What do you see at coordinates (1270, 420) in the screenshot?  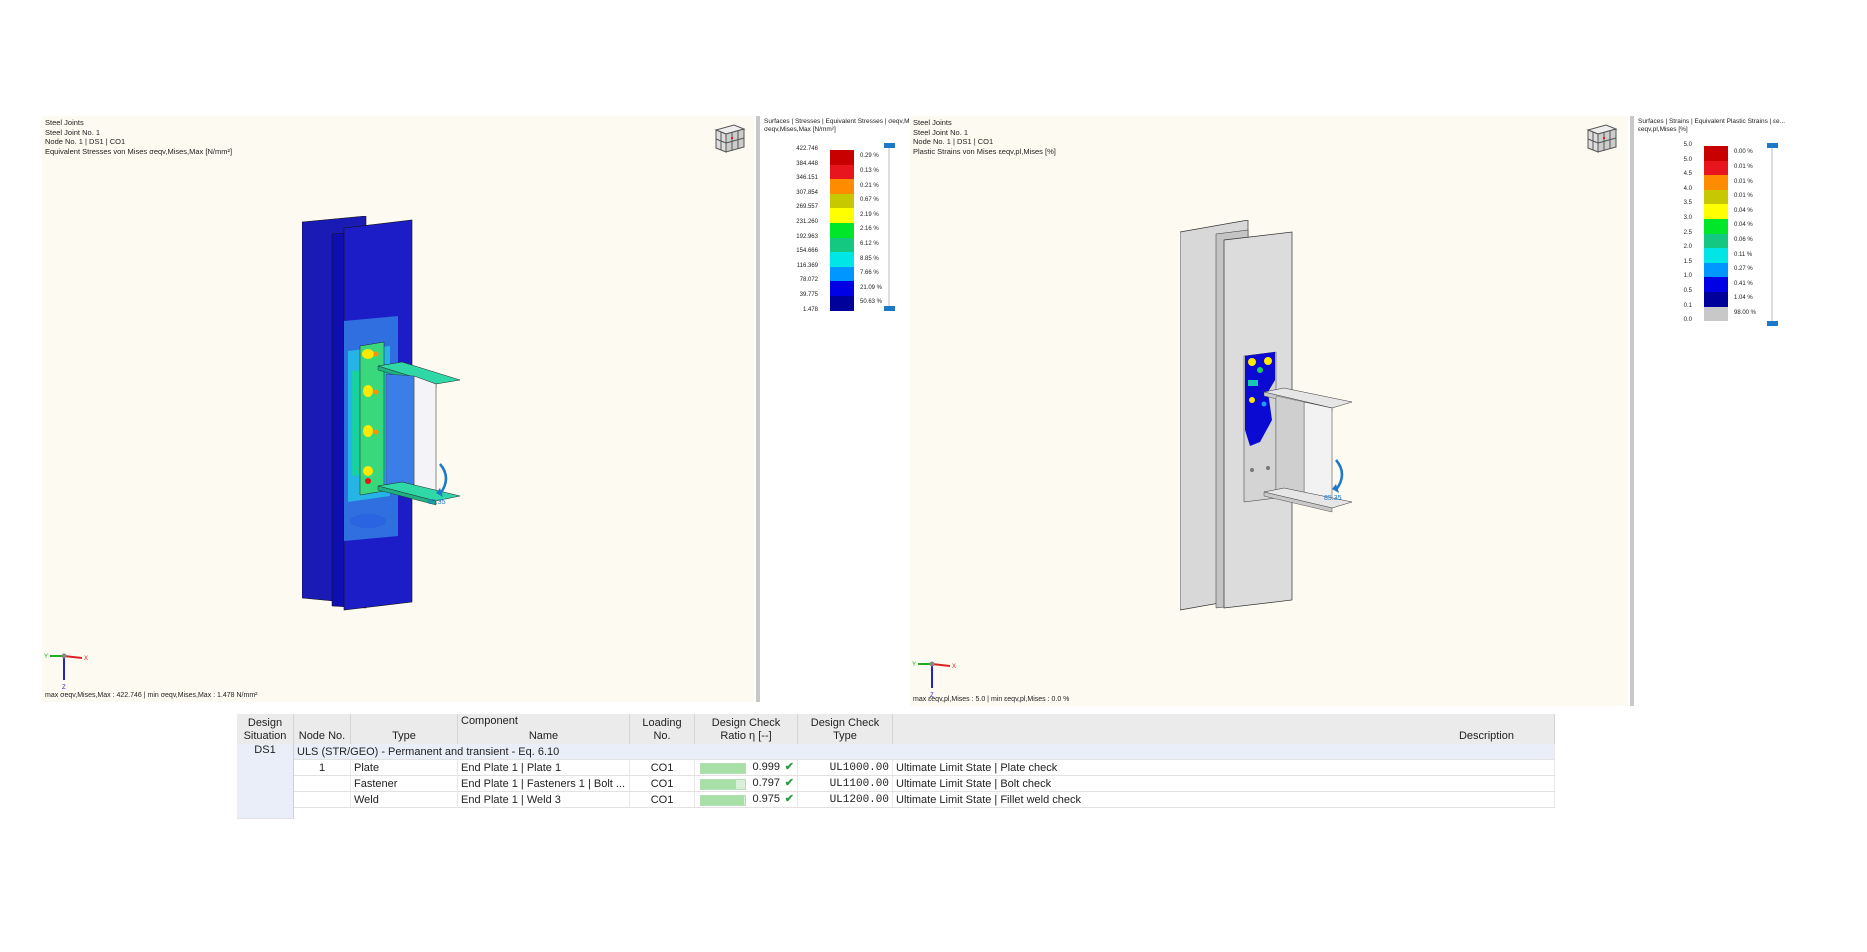 I see `strain-joint-model: 85.35` at bounding box center [1270, 420].